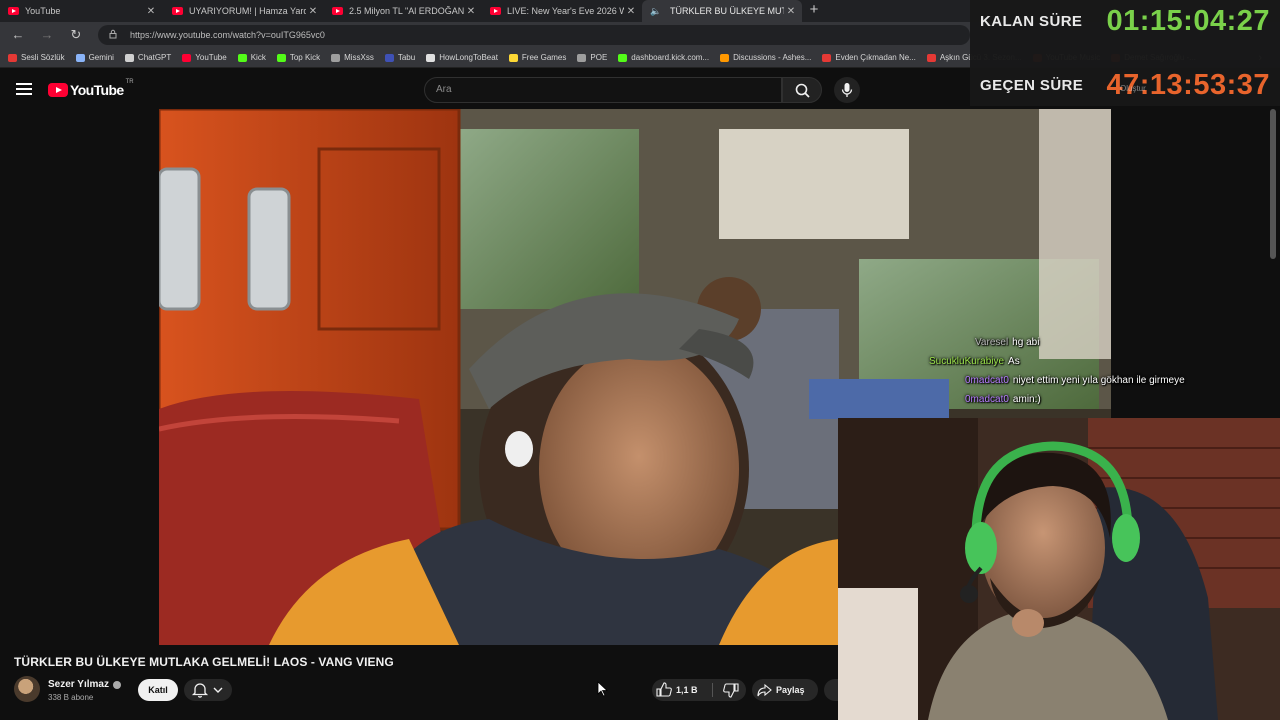 The width and height of the screenshot is (1280, 720). Describe the element at coordinates (462, 57) in the screenshot. I see `bookmark-item: HowLongToBeat` at that location.